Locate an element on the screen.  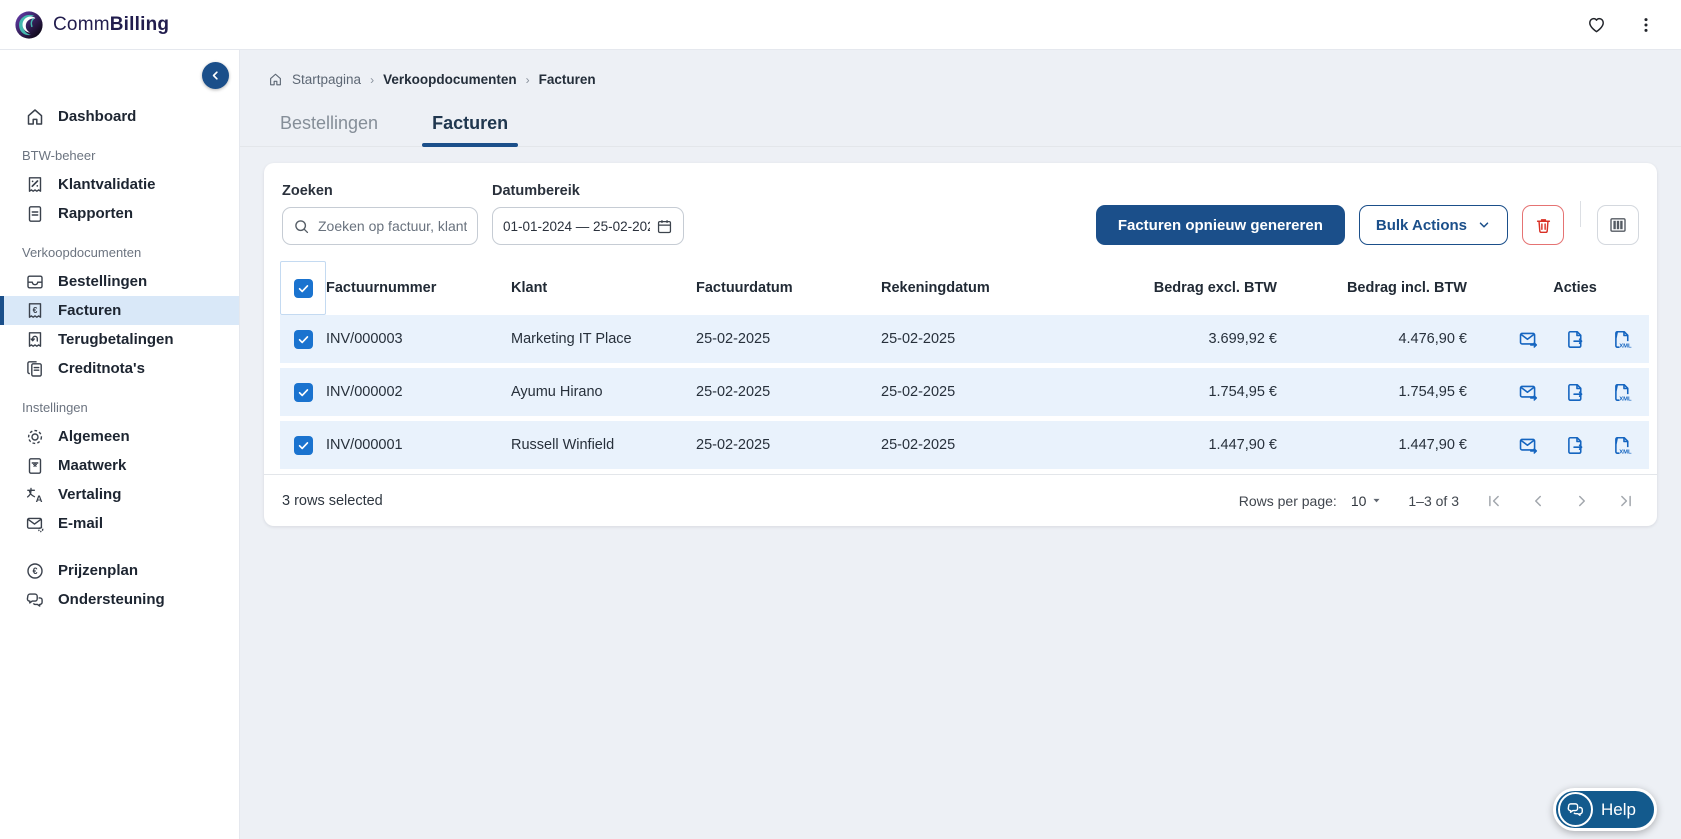
sidebar-item-vertaling: A Vertaling is located at coordinates (119, 494).